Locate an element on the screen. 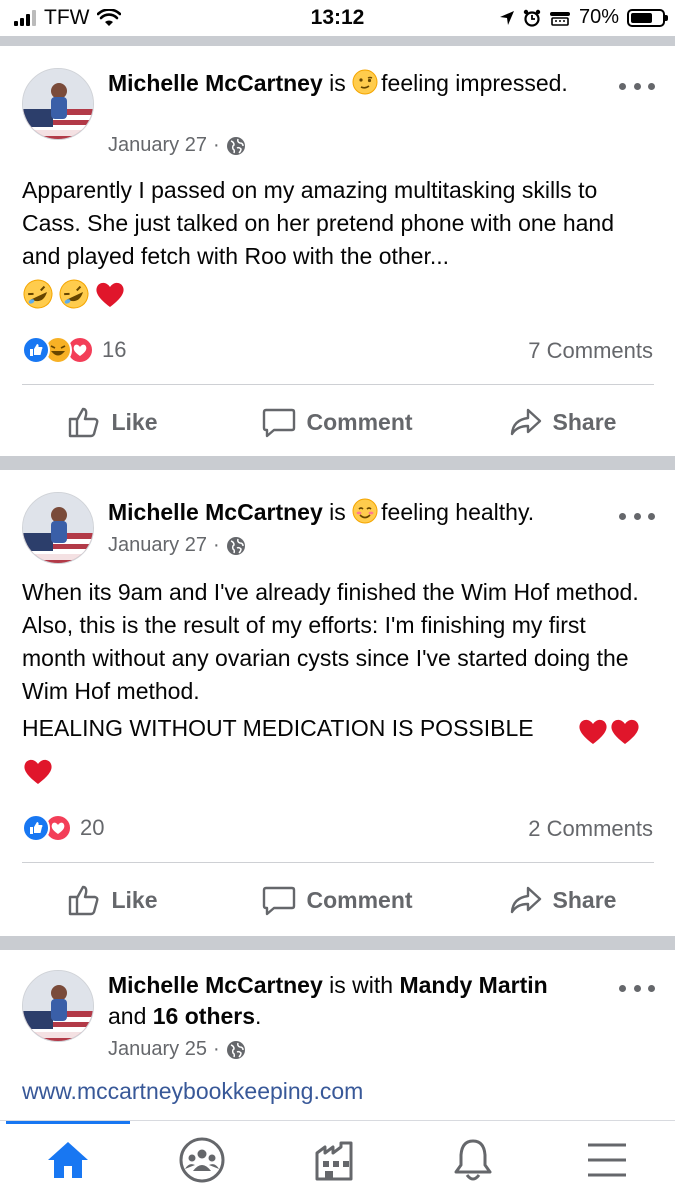 The width and height of the screenshot is (675, 1201). post-text-caps: HEALING WITHOUT MEDICATION IS POSSIBLE is located at coordinates (302, 728).